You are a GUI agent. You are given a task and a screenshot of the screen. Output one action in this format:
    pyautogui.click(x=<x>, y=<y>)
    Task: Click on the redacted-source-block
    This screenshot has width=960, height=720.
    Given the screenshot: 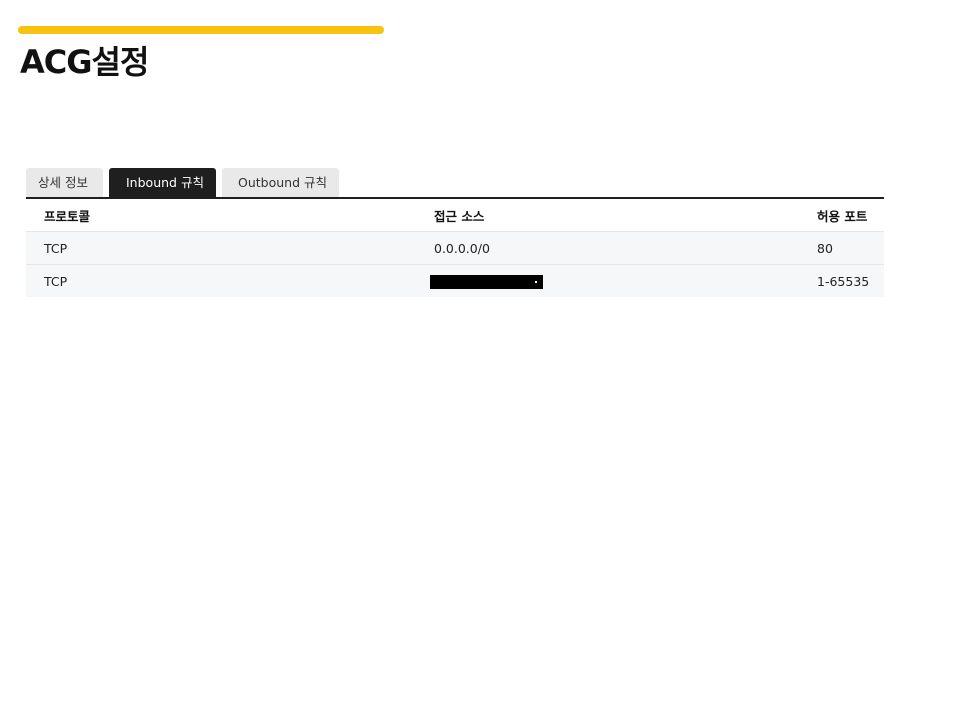 What is the action you would take?
    pyautogui.click(x=486, y=281)
    